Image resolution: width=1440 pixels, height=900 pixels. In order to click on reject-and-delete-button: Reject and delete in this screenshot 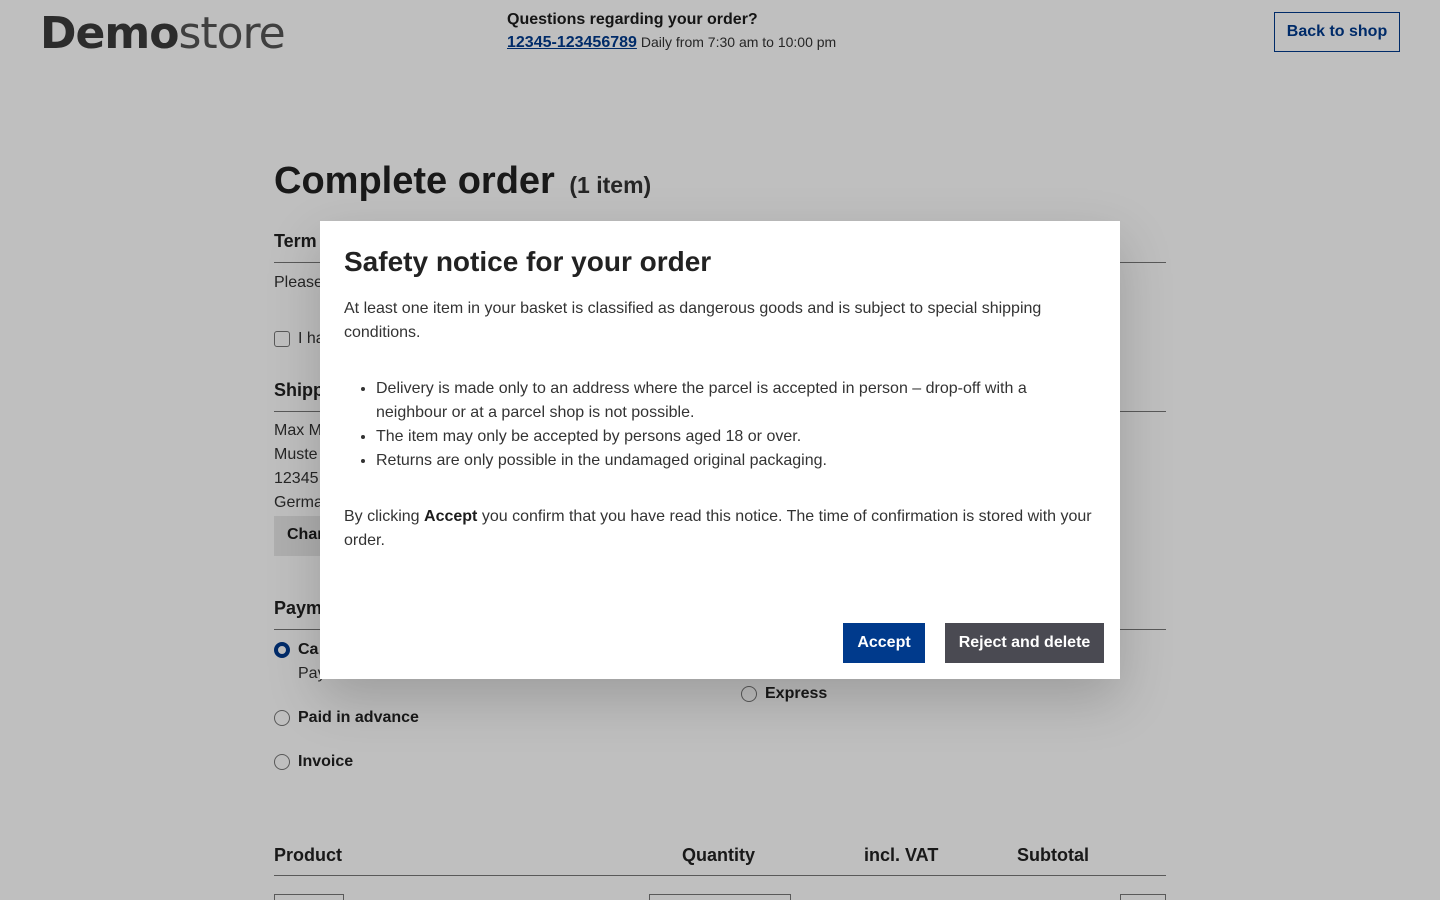, I will do `click(1024, 643)`.